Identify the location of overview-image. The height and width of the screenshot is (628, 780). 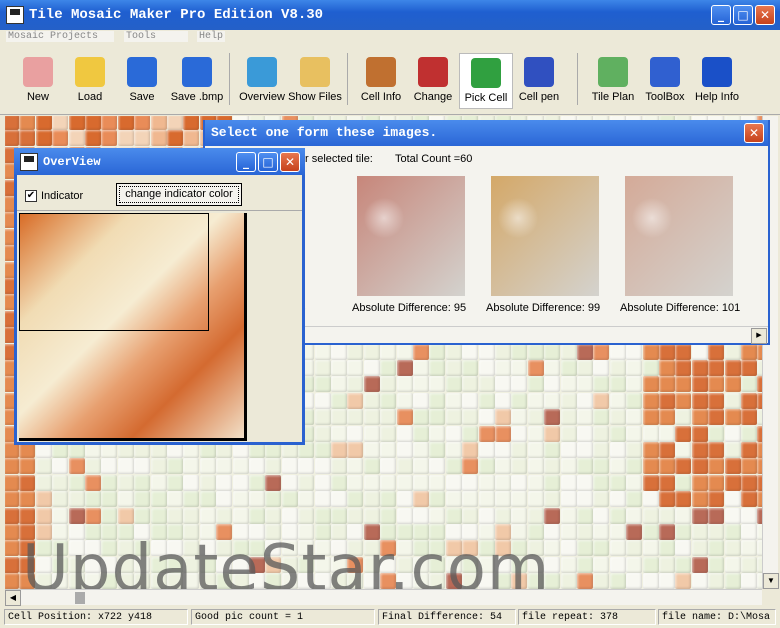
(133, 327).